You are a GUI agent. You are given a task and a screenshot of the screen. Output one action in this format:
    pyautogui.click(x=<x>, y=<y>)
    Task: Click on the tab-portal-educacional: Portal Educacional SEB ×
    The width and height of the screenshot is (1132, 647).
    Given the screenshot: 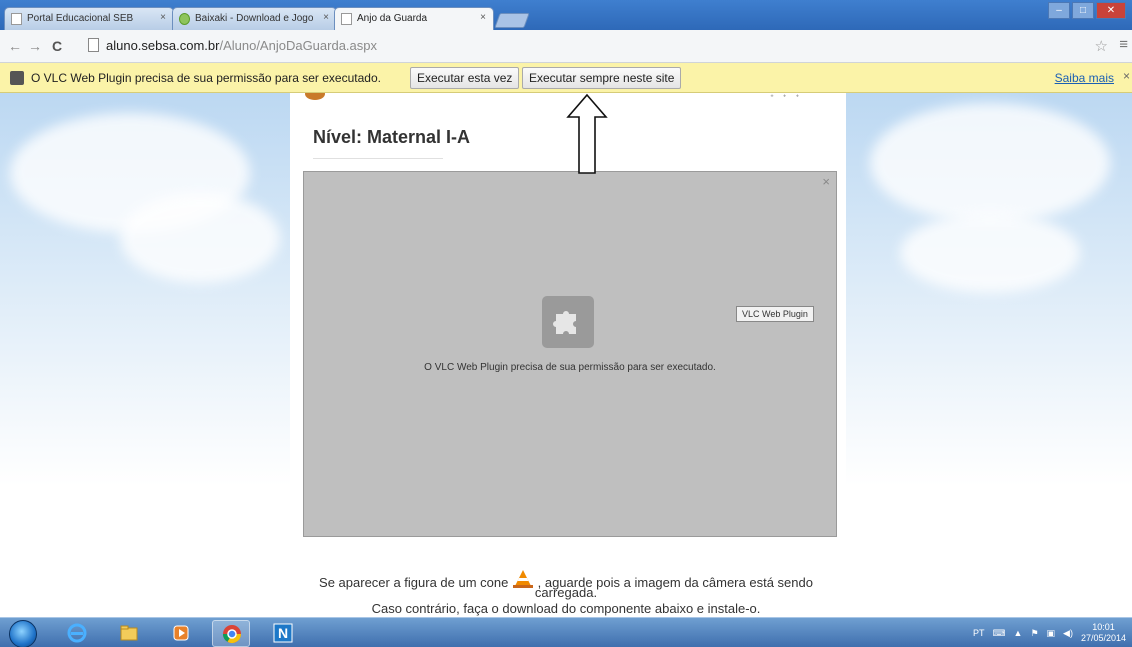 What is the action you would take?
    pyautogui.click(x=89, y=18)
    